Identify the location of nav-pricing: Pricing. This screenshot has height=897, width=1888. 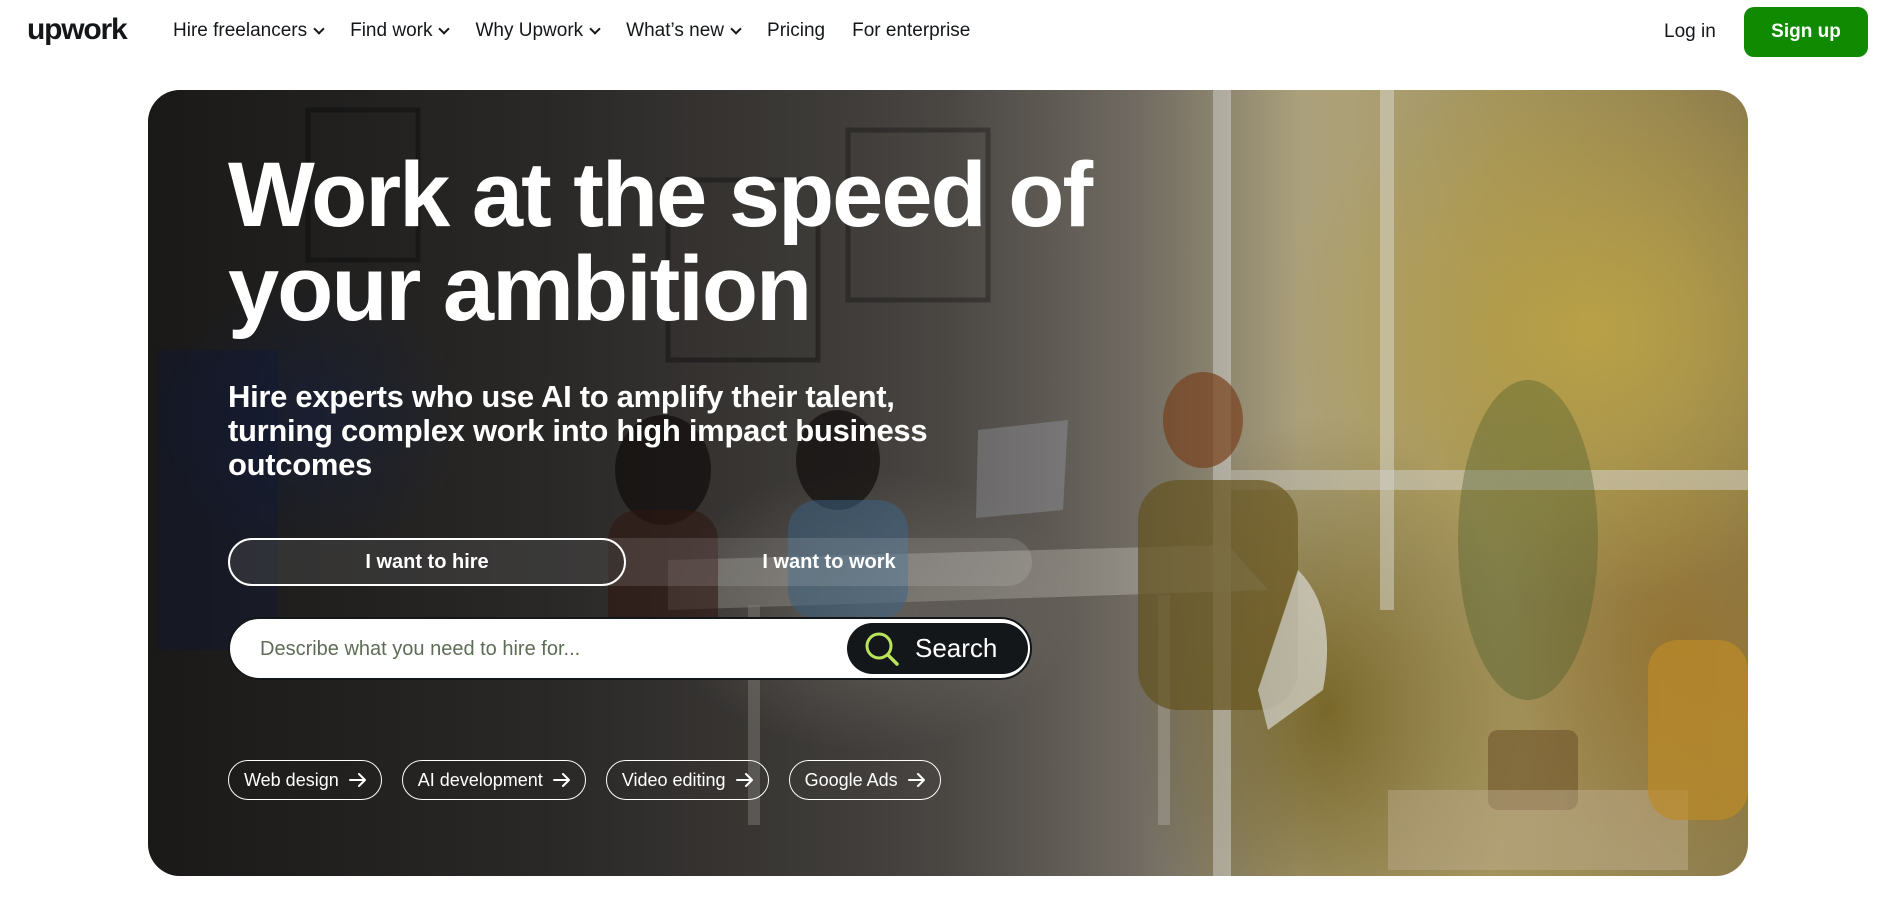
(796, 31).